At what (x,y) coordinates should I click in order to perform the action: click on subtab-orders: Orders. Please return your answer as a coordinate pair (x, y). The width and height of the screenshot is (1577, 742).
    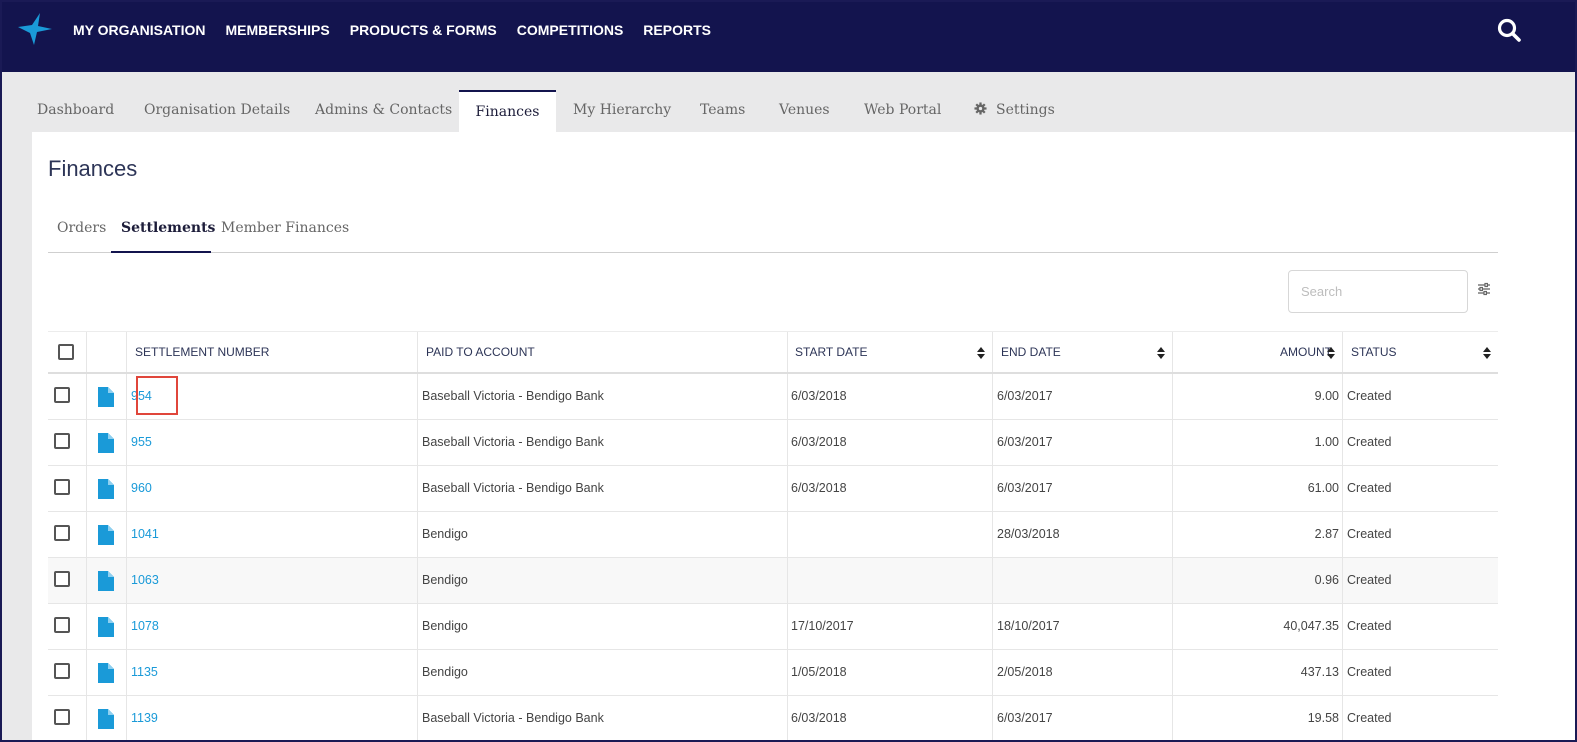
    Looking at the image, I should click on (81, 228).